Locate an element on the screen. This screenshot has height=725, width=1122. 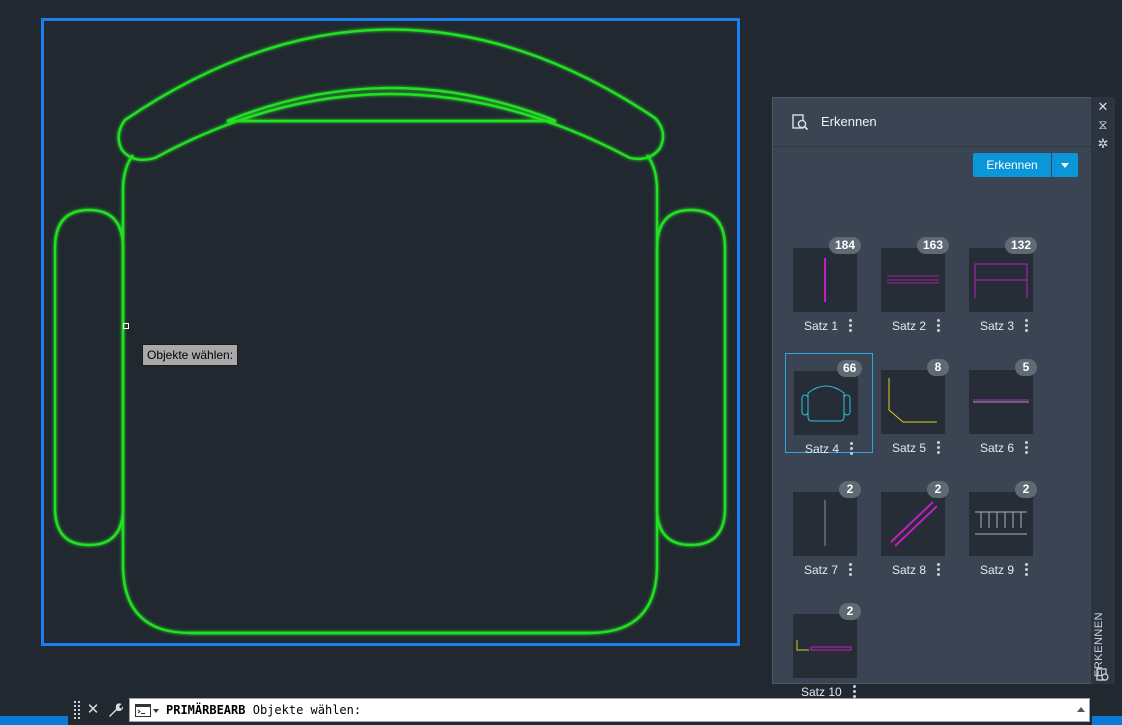
erkennen-split-button: Erkennen is located at coordinates (1025, 165).